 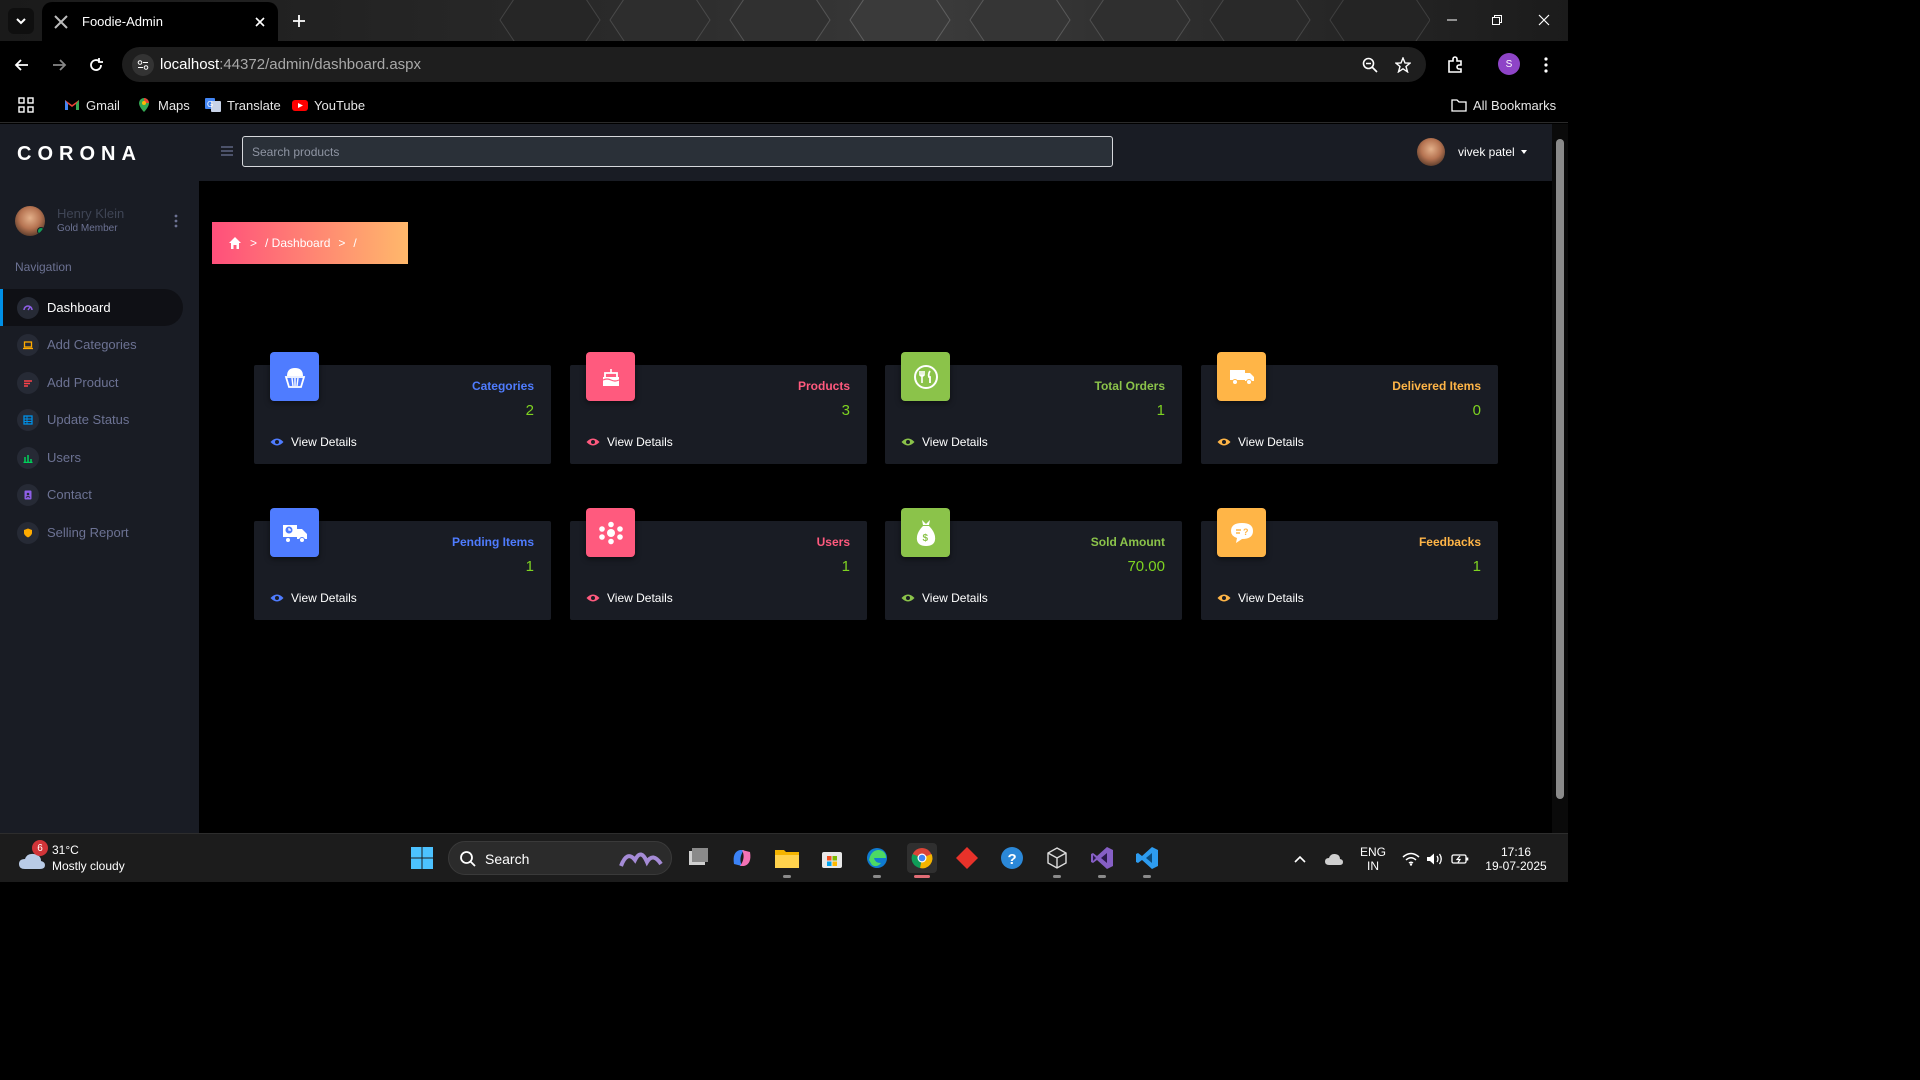 I want to click on bookmark-star-button, so click(x=1403, y=65).